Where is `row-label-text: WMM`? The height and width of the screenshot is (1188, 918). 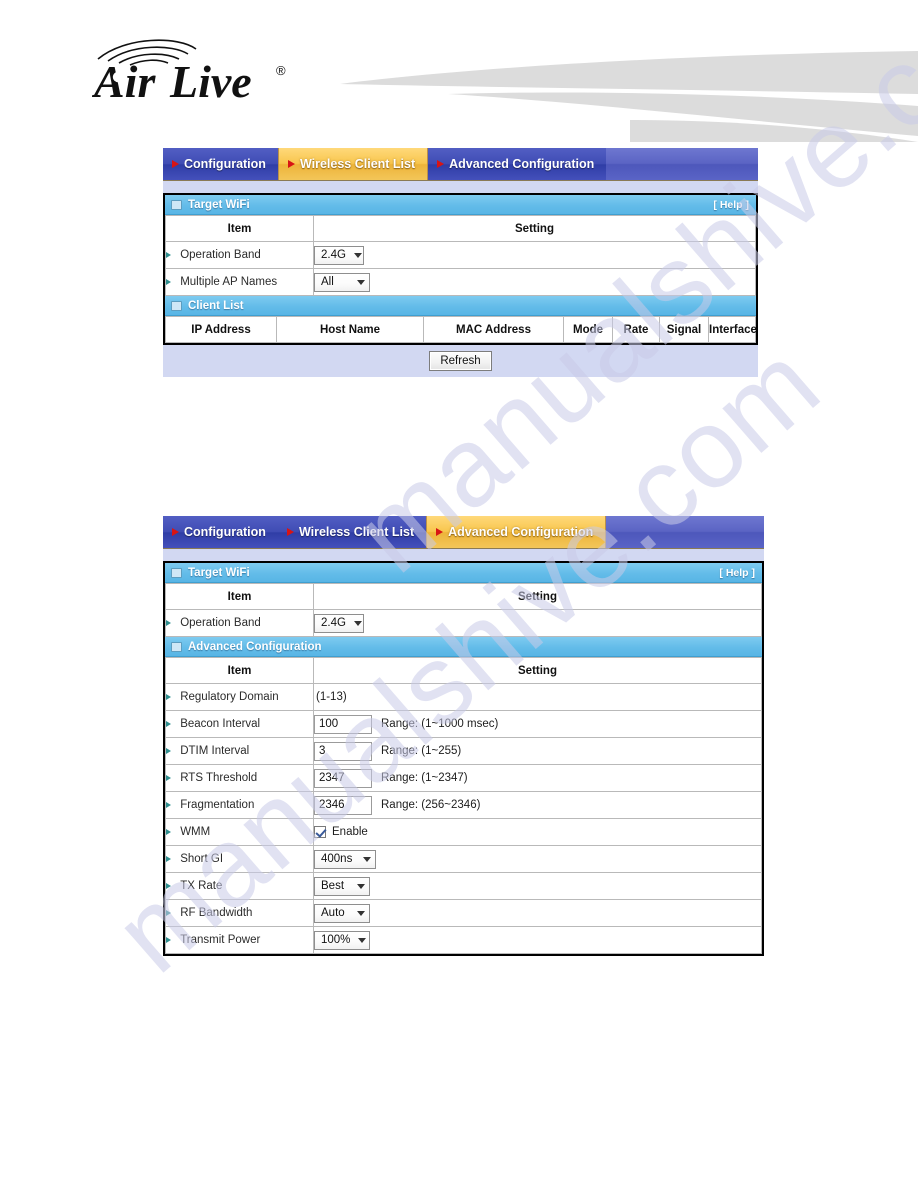
row-label-text: WMM is located at coordinates (195, 831).